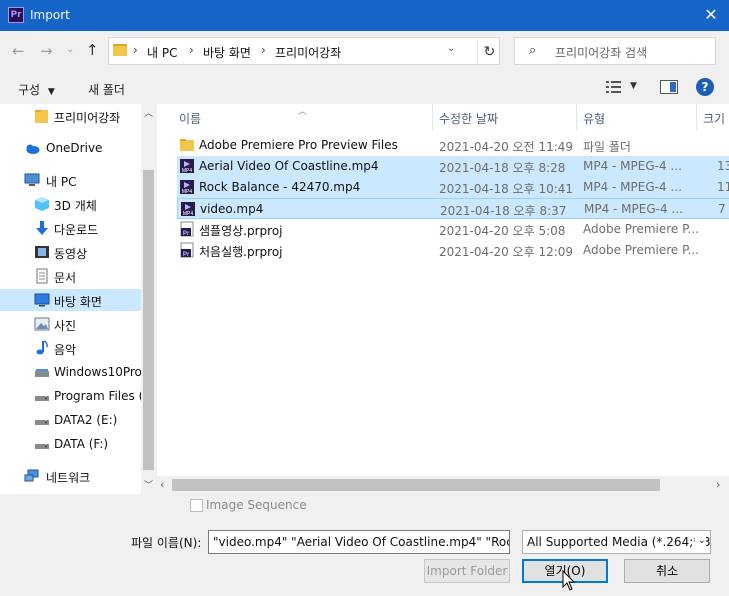 The height and width of the screenshot is (596, 729). I want to click on file-size: 7, so click(722, 209).